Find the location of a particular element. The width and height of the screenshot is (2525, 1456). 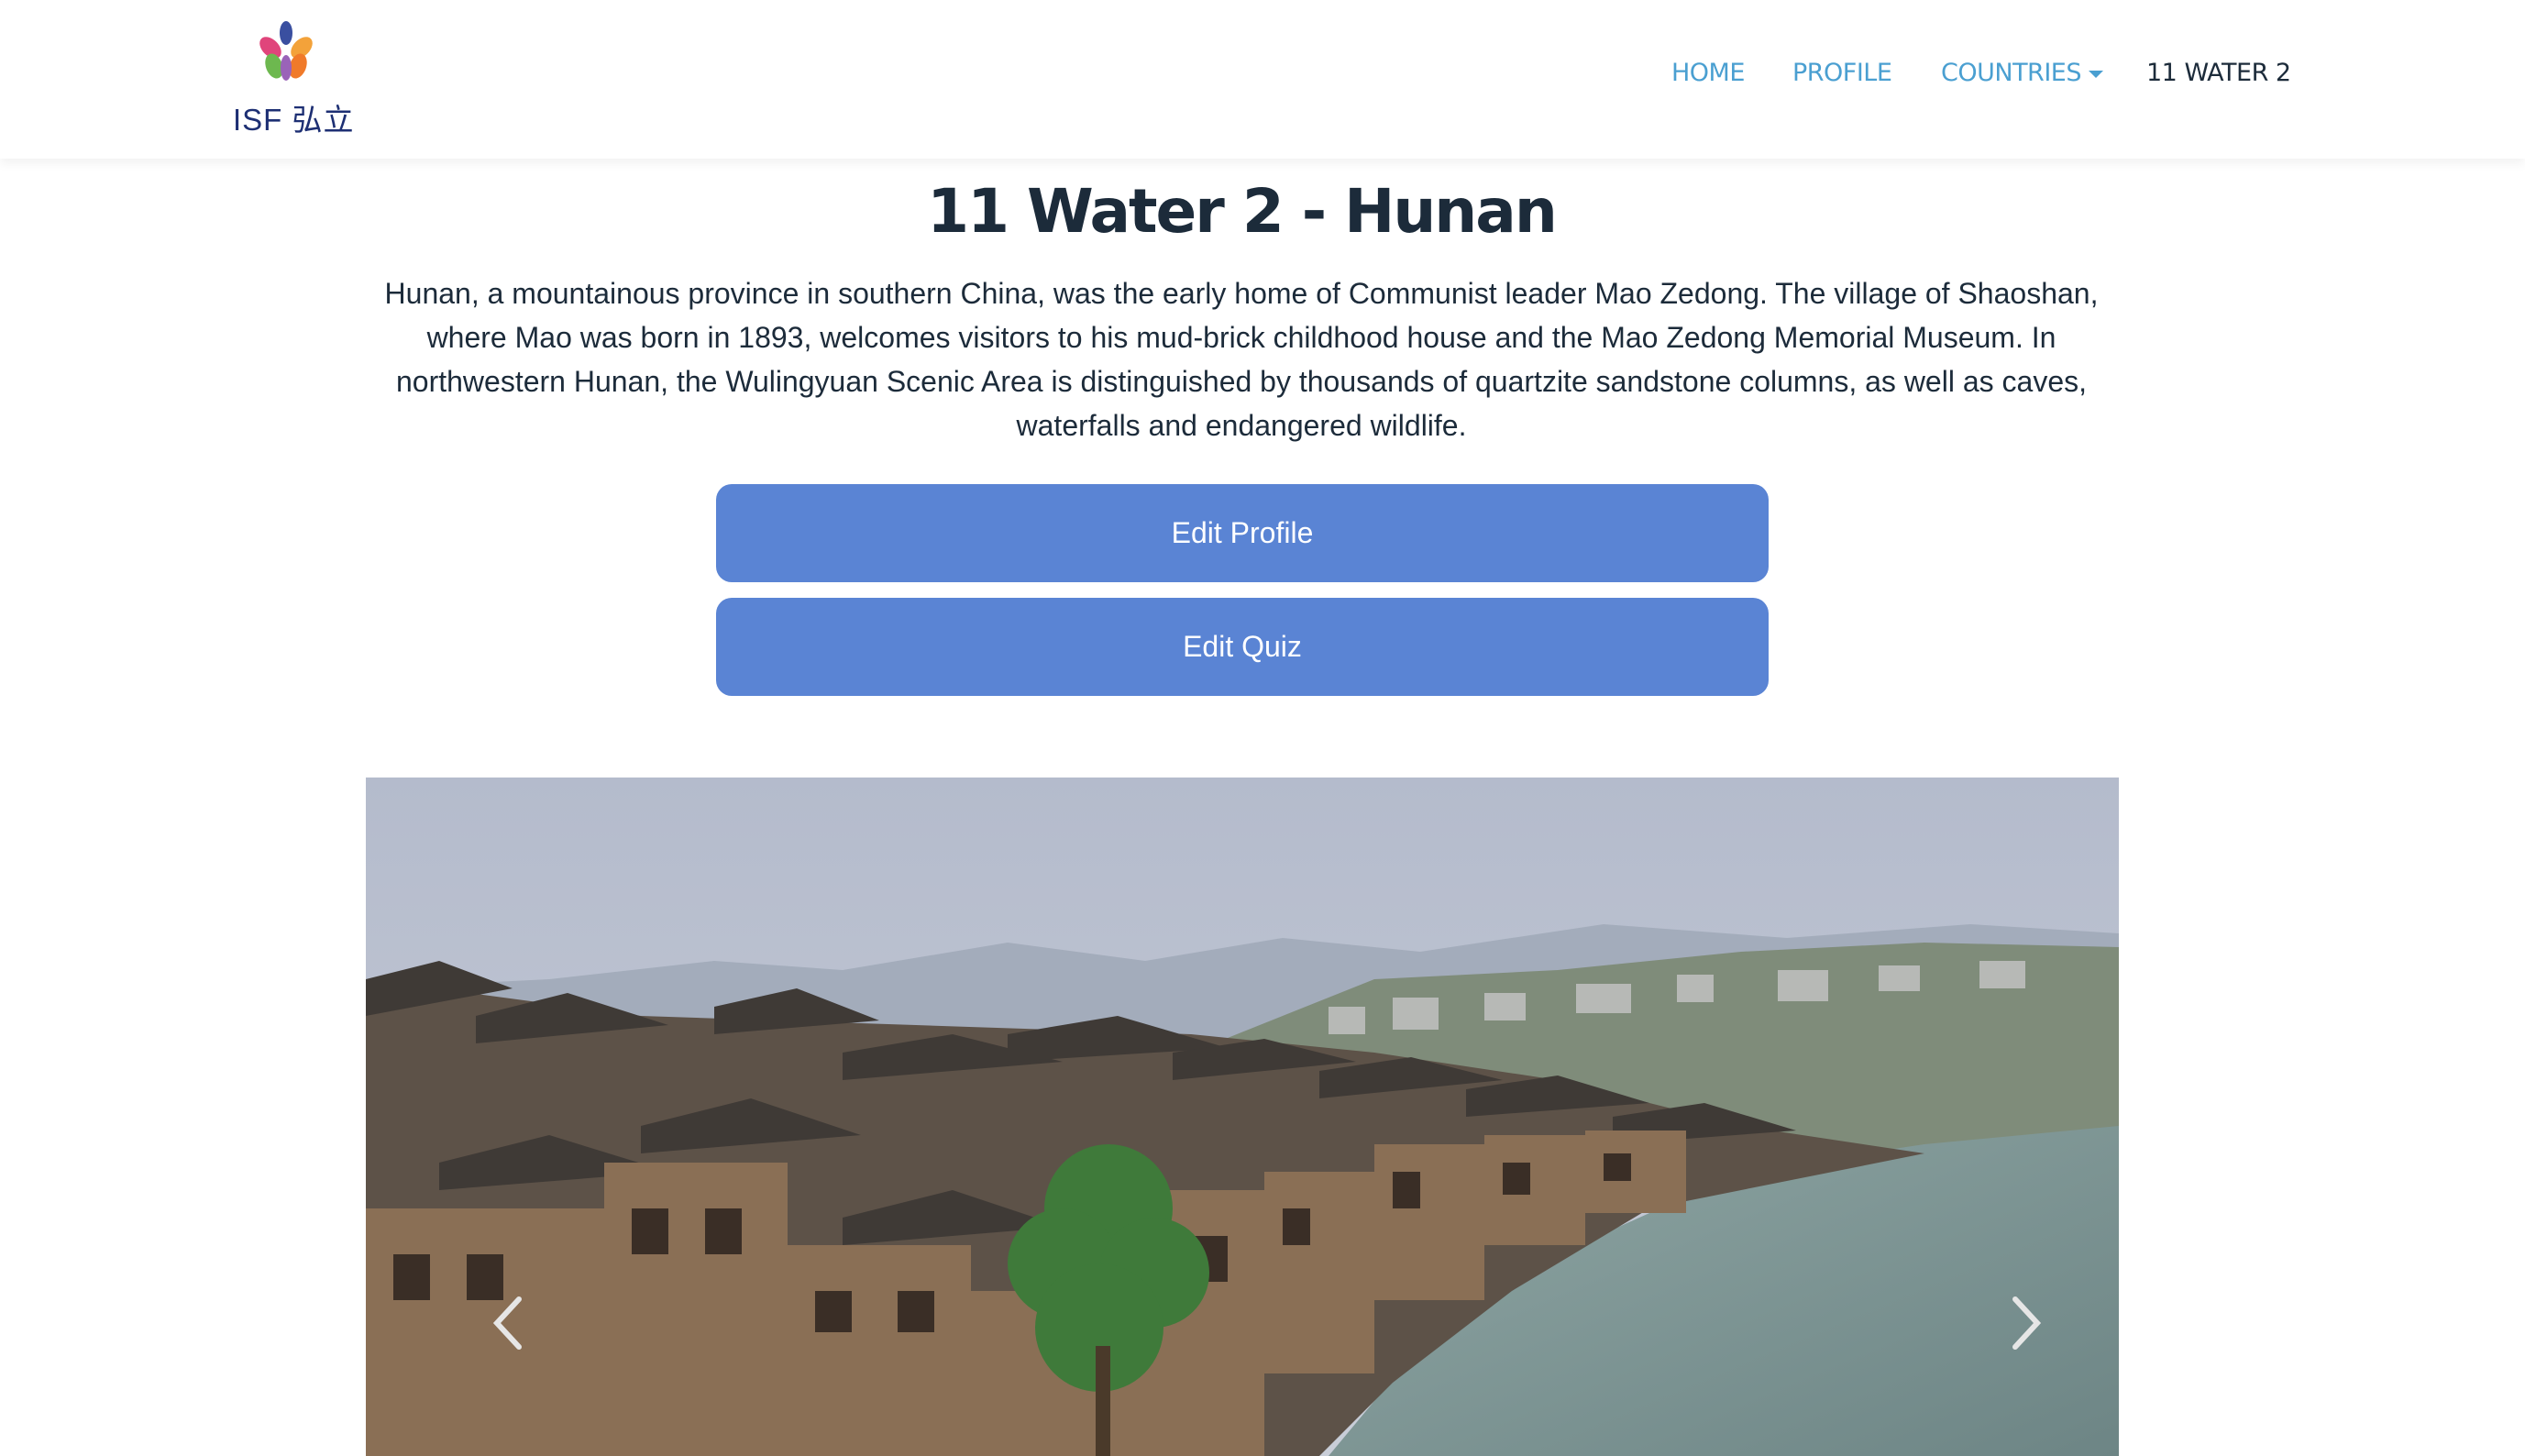

nav-links: HOME PROFILE COUNTRIES 11 WATER 2 is located at coordinates (1262, 77).